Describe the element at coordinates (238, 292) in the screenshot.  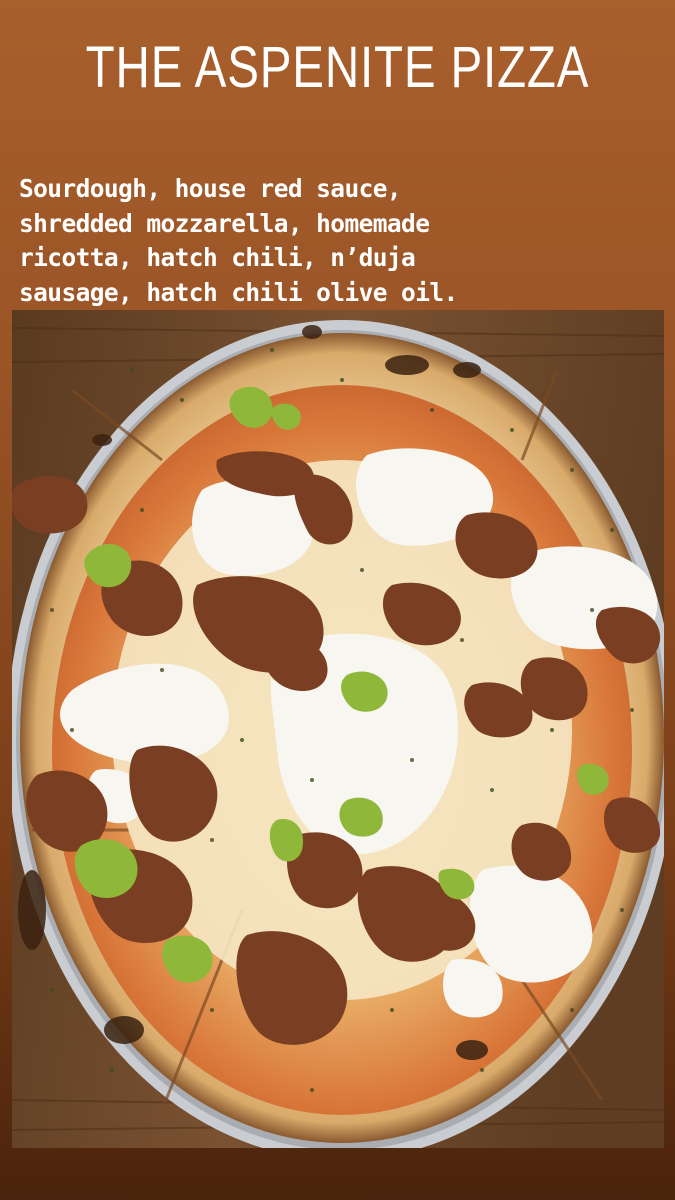
I see `caption-line: sausage, hatch chili olive oil.` at that location.